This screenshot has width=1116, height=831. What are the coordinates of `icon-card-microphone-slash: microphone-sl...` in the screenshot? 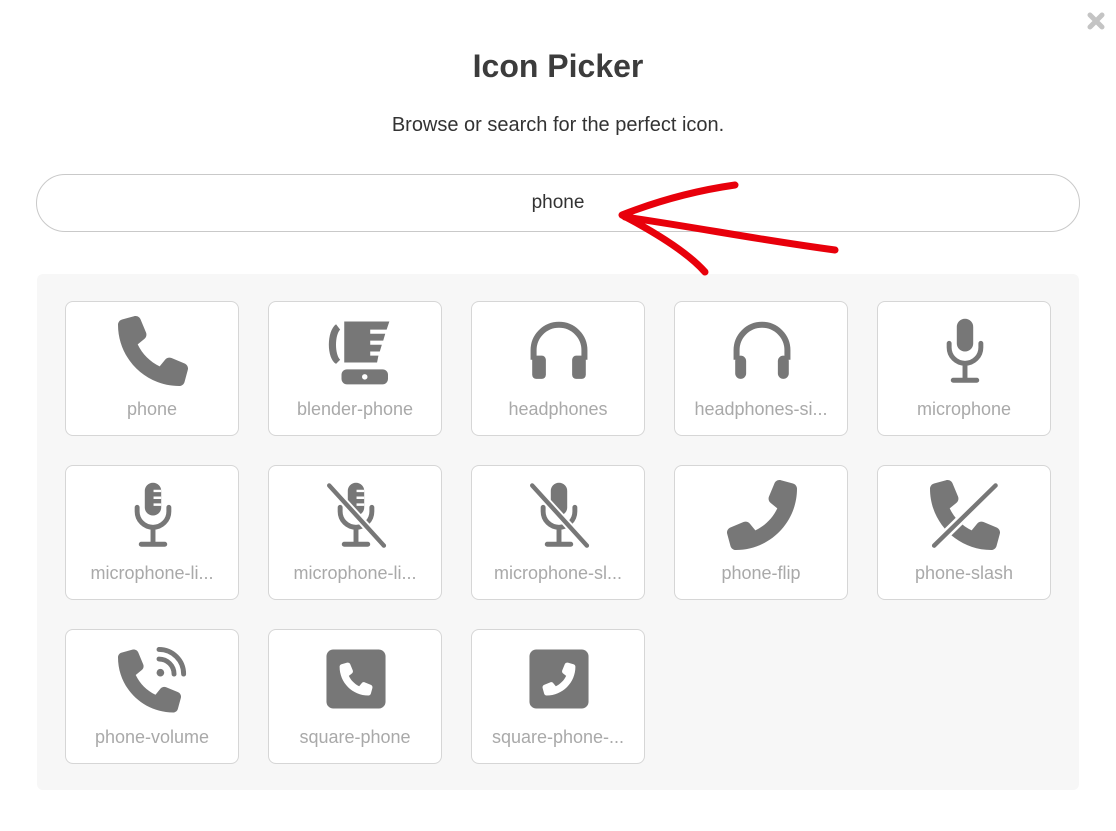 It's located at (558, 532).